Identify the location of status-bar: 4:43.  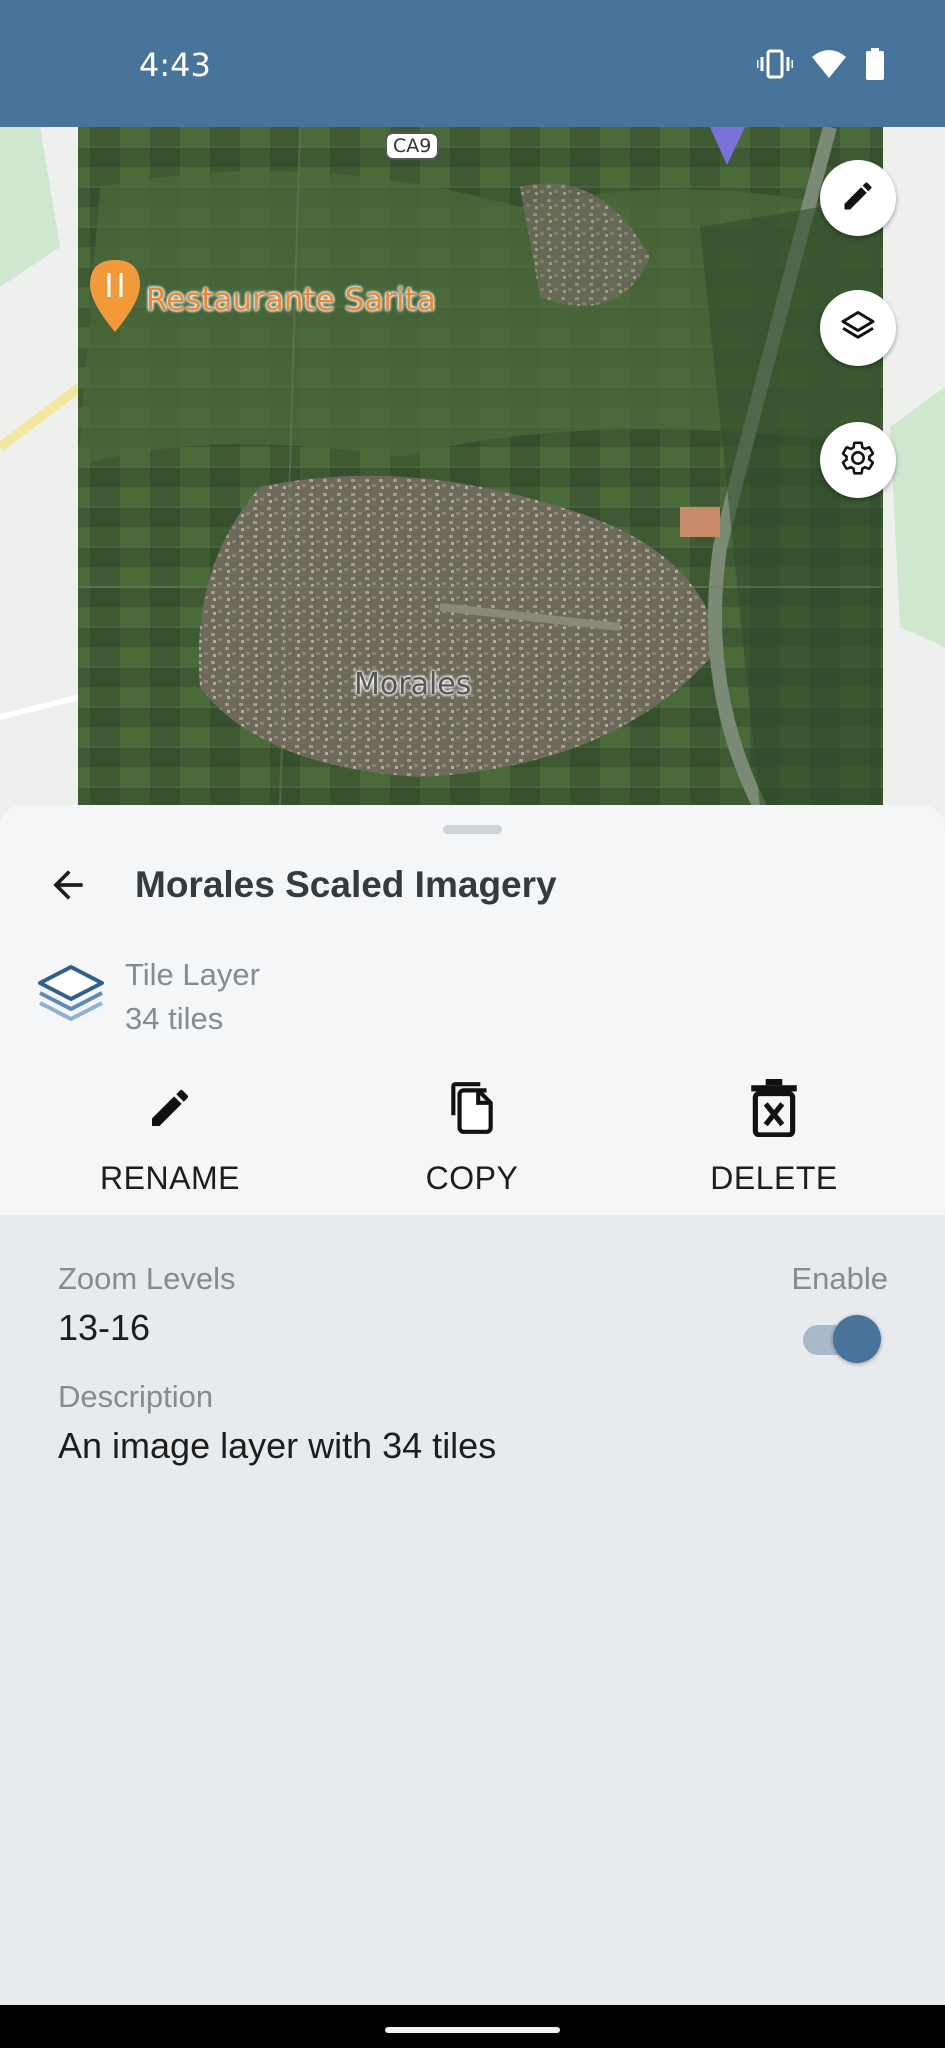
(472, 63).